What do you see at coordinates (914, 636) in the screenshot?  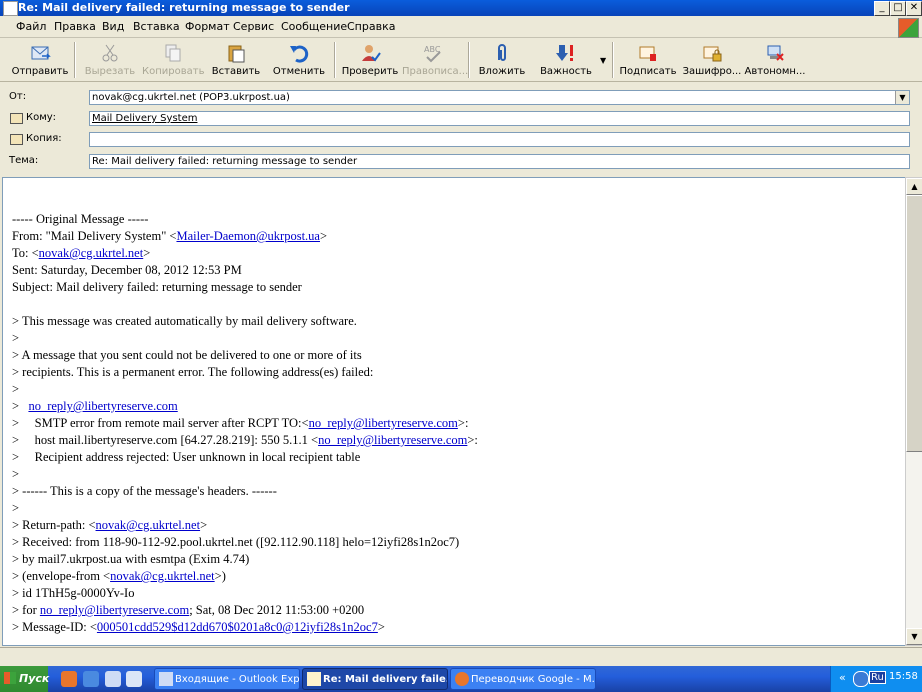 I see `scroll-down-icon: ▼` at bounding box center [914, 636].